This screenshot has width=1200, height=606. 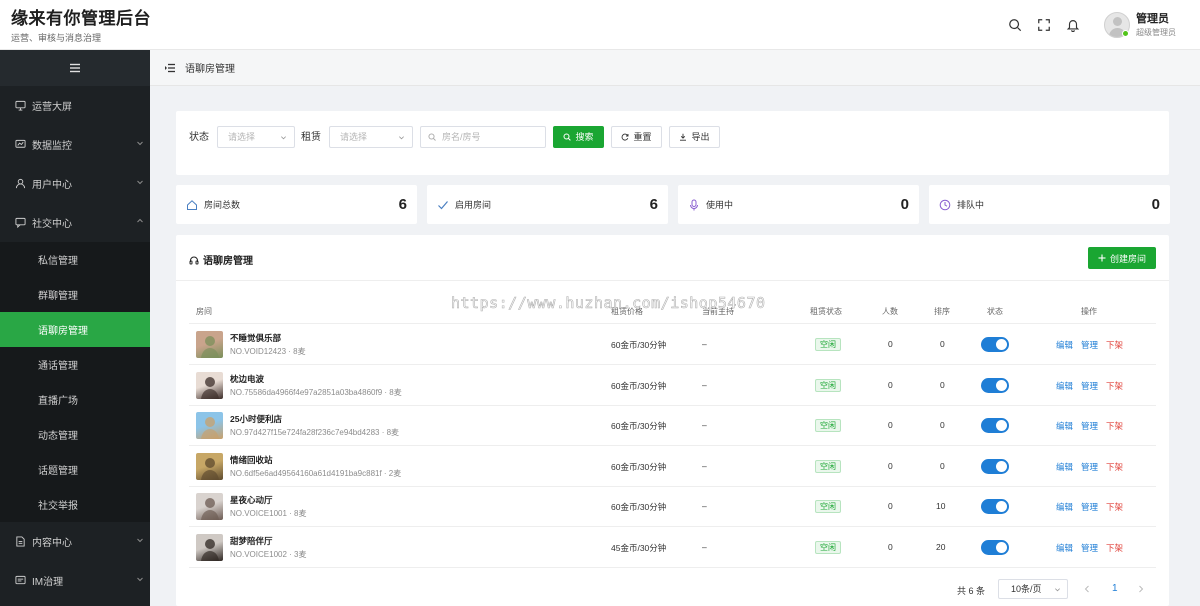 I want to click on search-placeholder: 房名/房号, so click(x=461, y=137).